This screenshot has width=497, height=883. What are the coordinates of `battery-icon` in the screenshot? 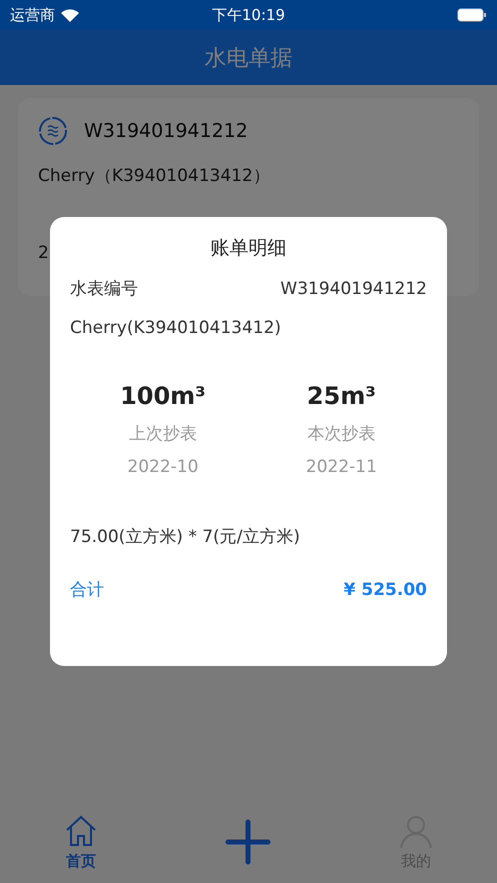 It's located at (471, 15).